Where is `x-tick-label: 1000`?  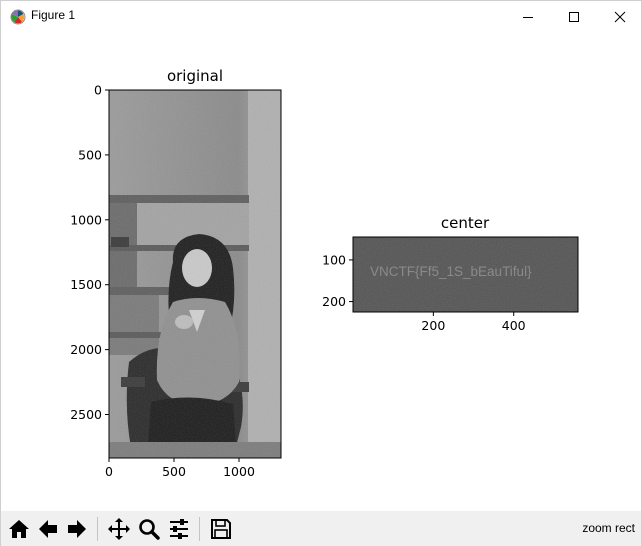
x-tick-label: 1000 is located at coordinates (239, 471).